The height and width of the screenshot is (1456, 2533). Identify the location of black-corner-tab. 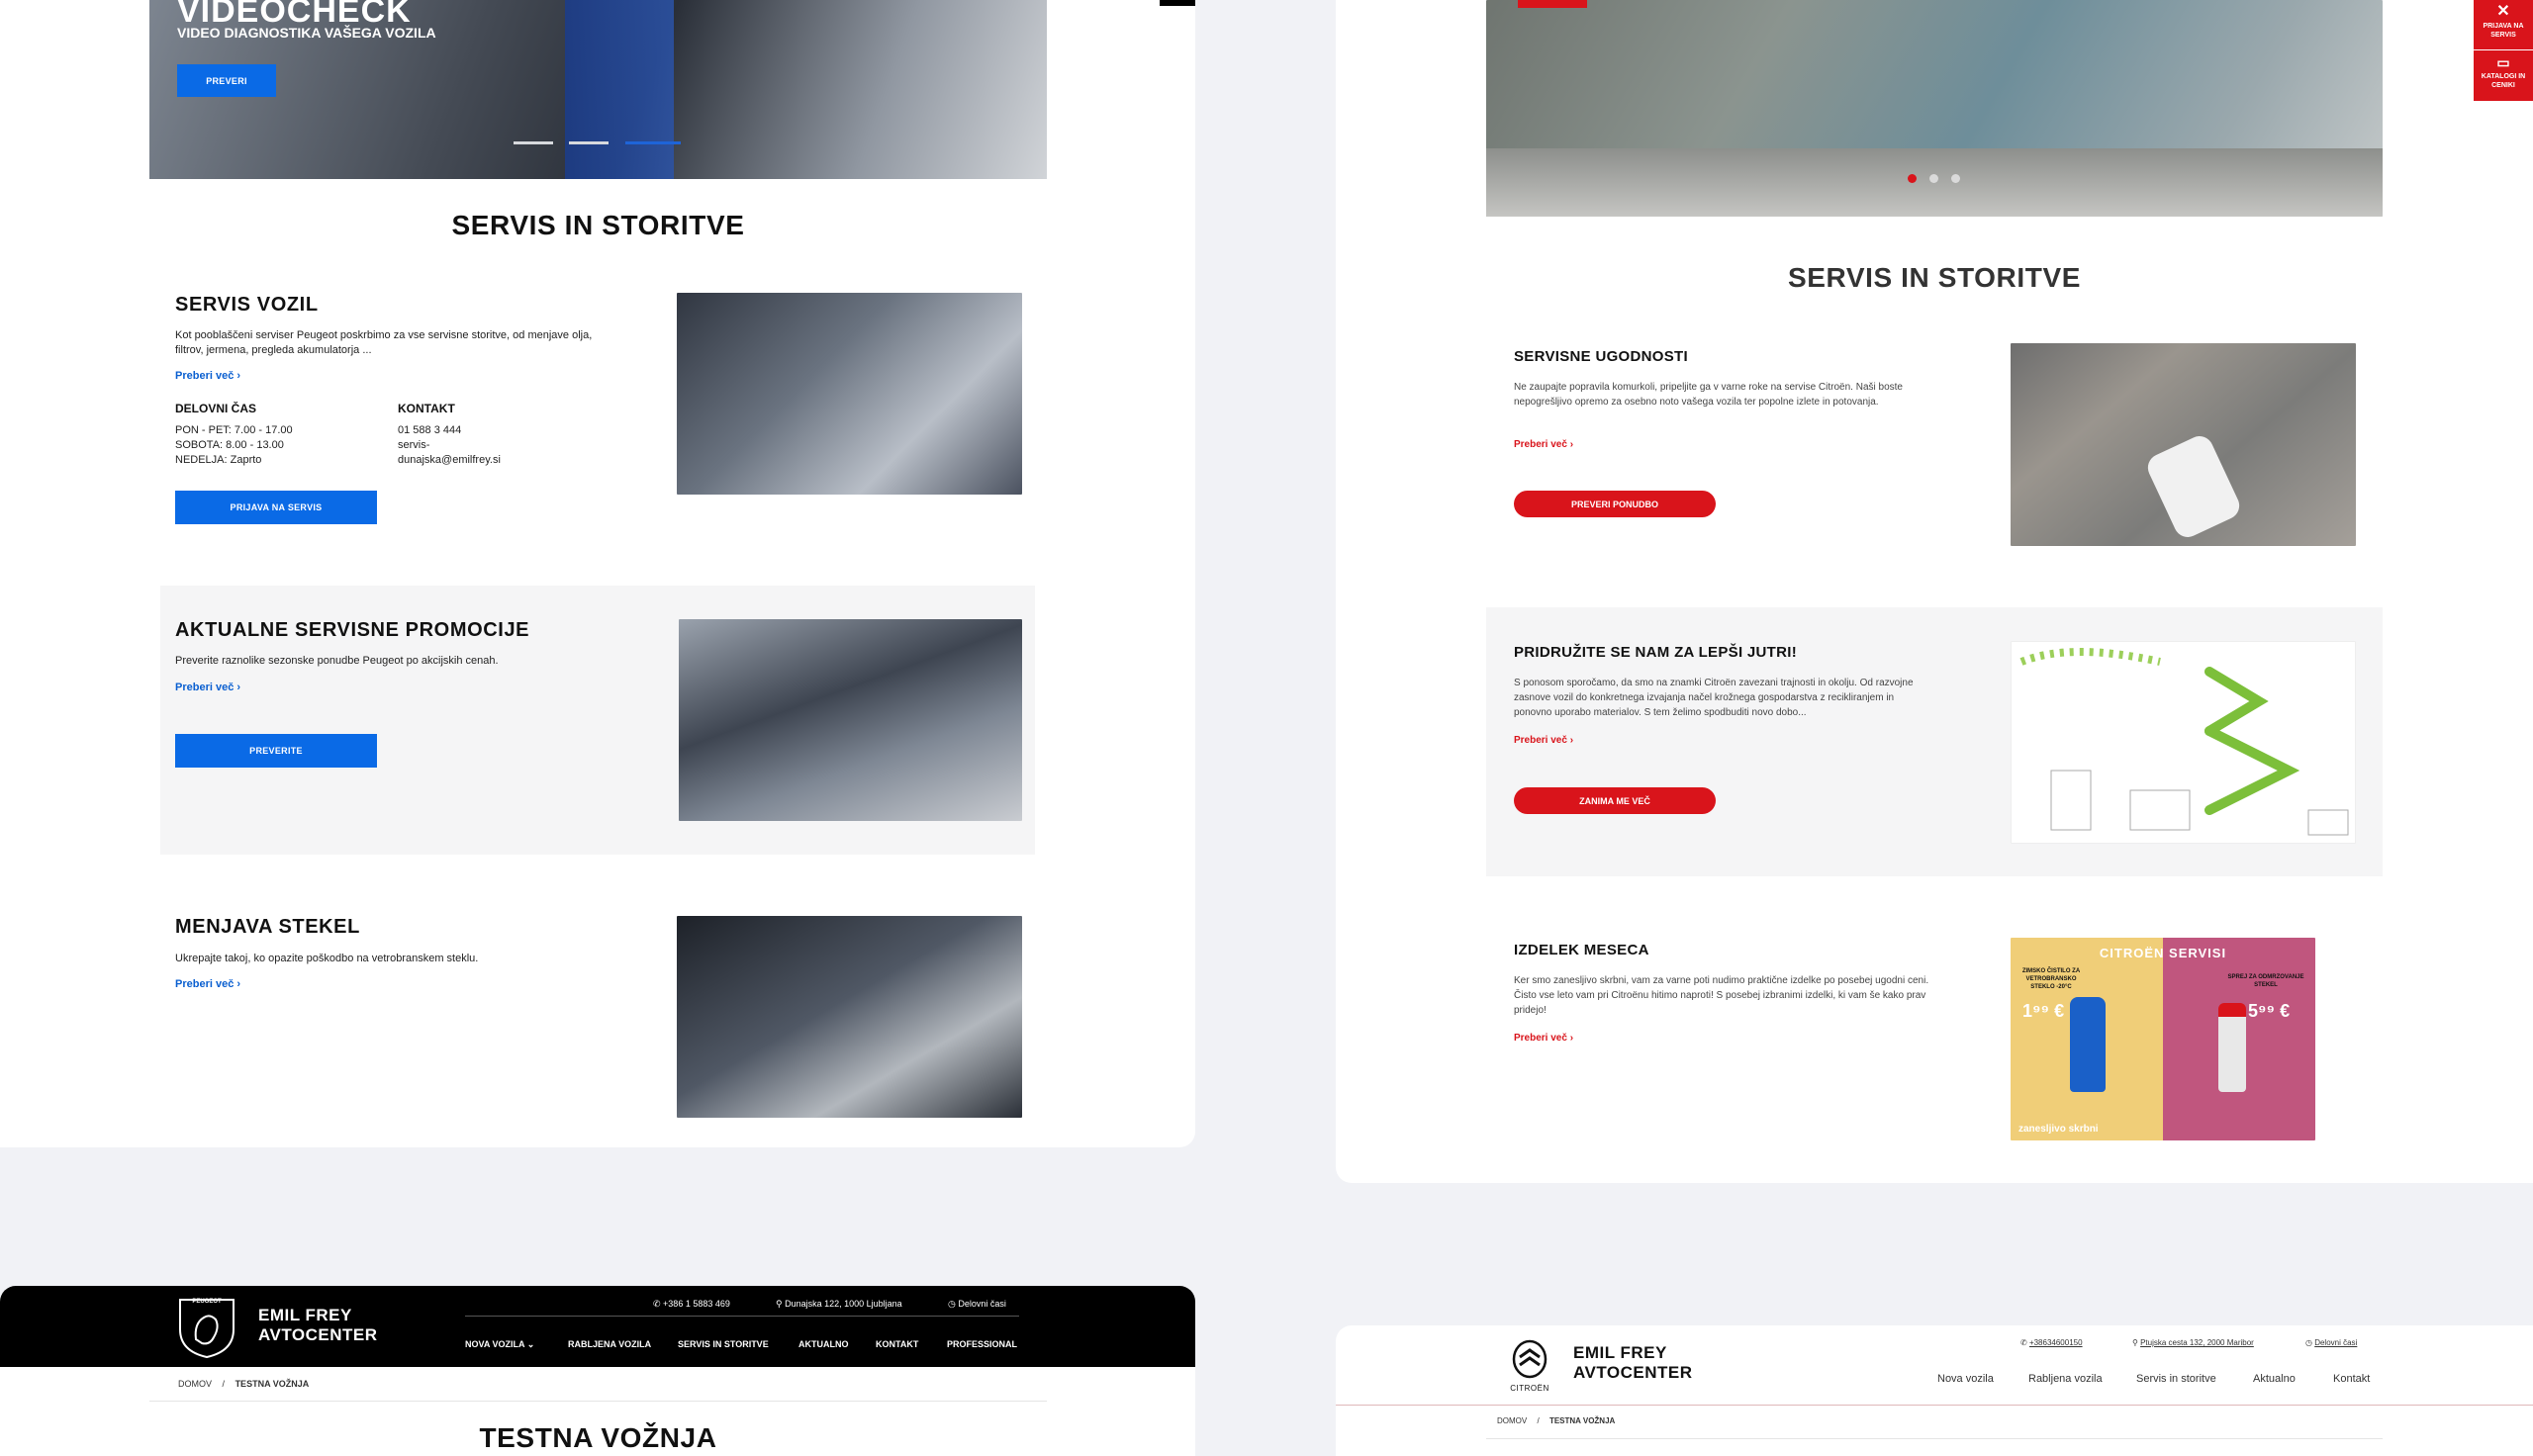
(1177, 3).